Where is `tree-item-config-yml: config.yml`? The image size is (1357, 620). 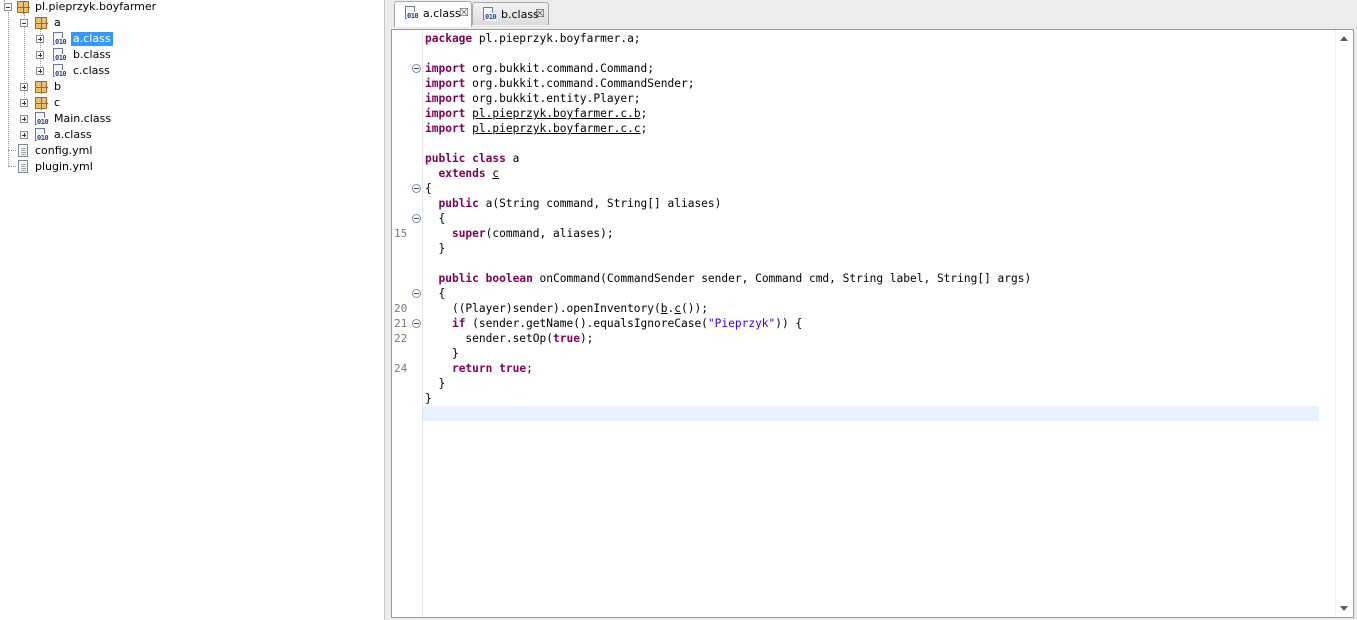
tree-item-config-yml: config.yml is located at coordinates (190, 152).